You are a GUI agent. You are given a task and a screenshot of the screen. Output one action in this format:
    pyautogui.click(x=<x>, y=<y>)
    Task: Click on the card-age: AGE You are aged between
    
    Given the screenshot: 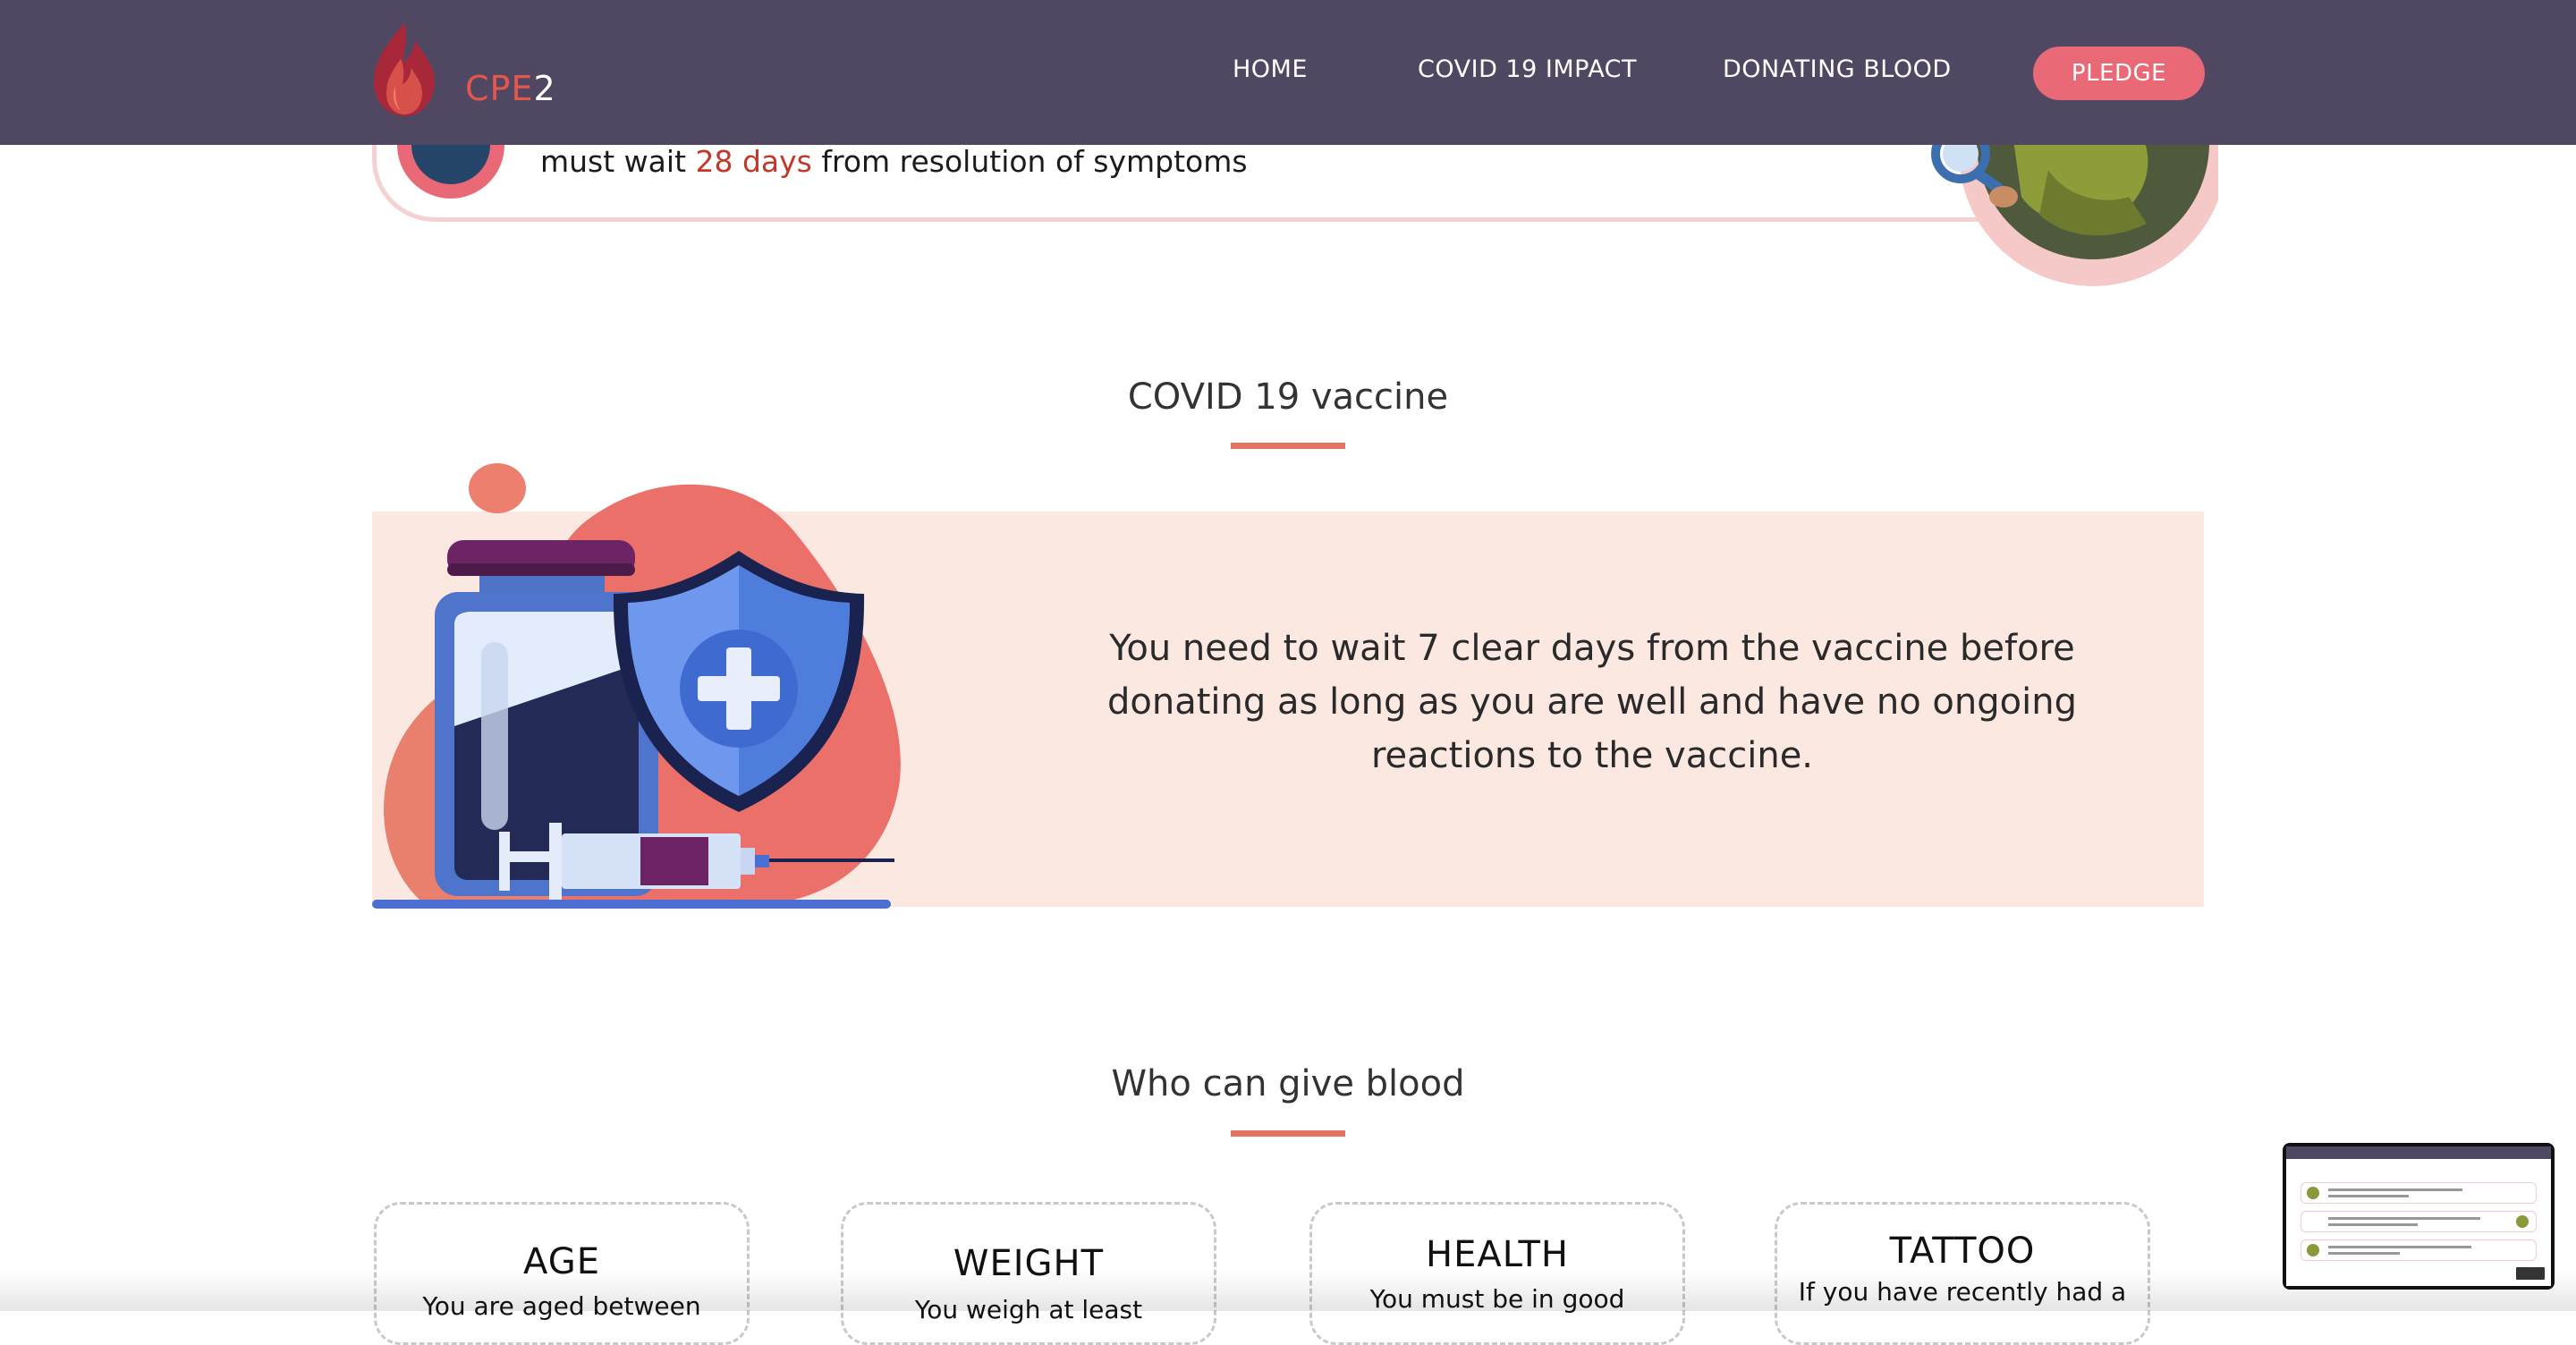 What is the action you would take?
    pyautogui.click(x=562, y=1273)
    